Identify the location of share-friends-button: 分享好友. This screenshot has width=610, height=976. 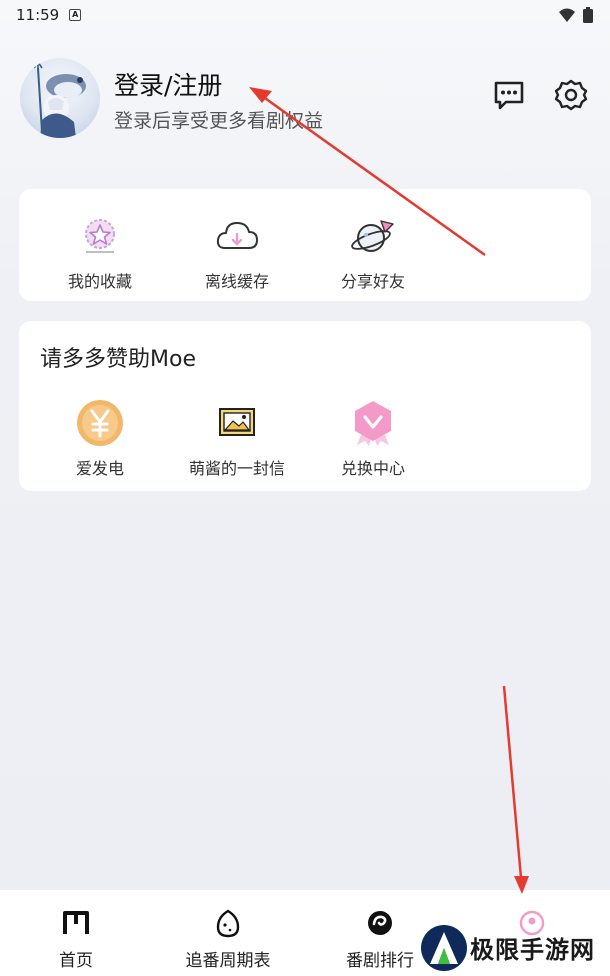
(373, 252).